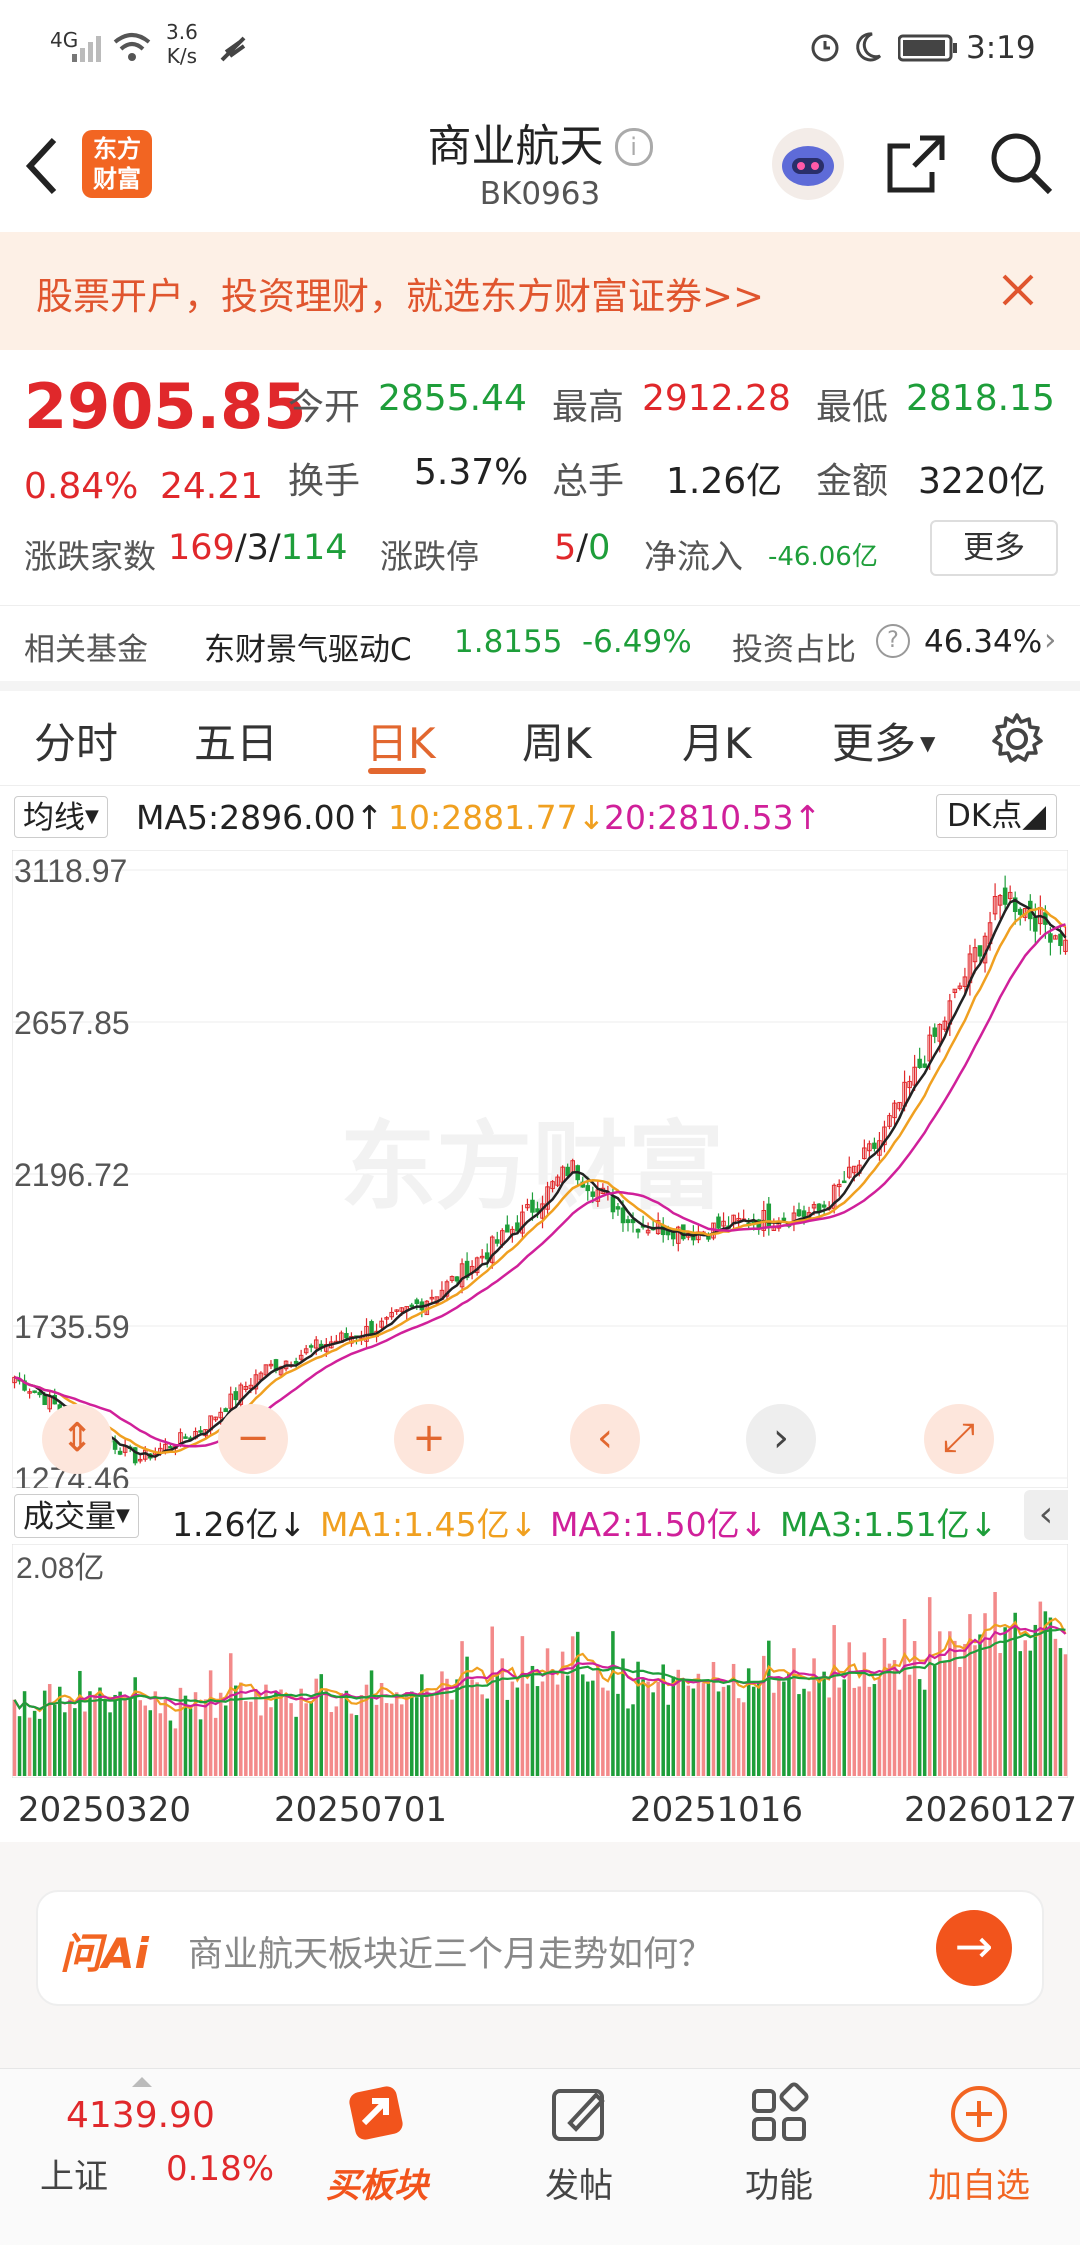 The image size is (1080, 2245). What do you see at coordinates (400, 293) in the screenshot?
I see `banner-text: 股票开户，投资理财，就选东方财富证券>>` at bounding box center [400, 293].